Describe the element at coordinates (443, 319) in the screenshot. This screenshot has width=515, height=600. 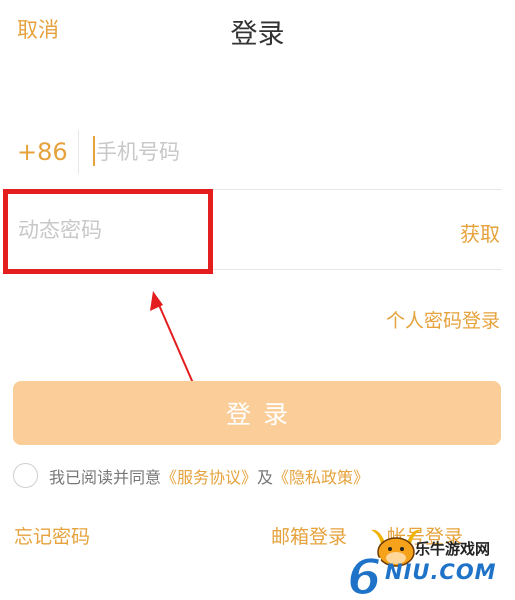
I see `password-login-link: 个人密码登录` at that location.